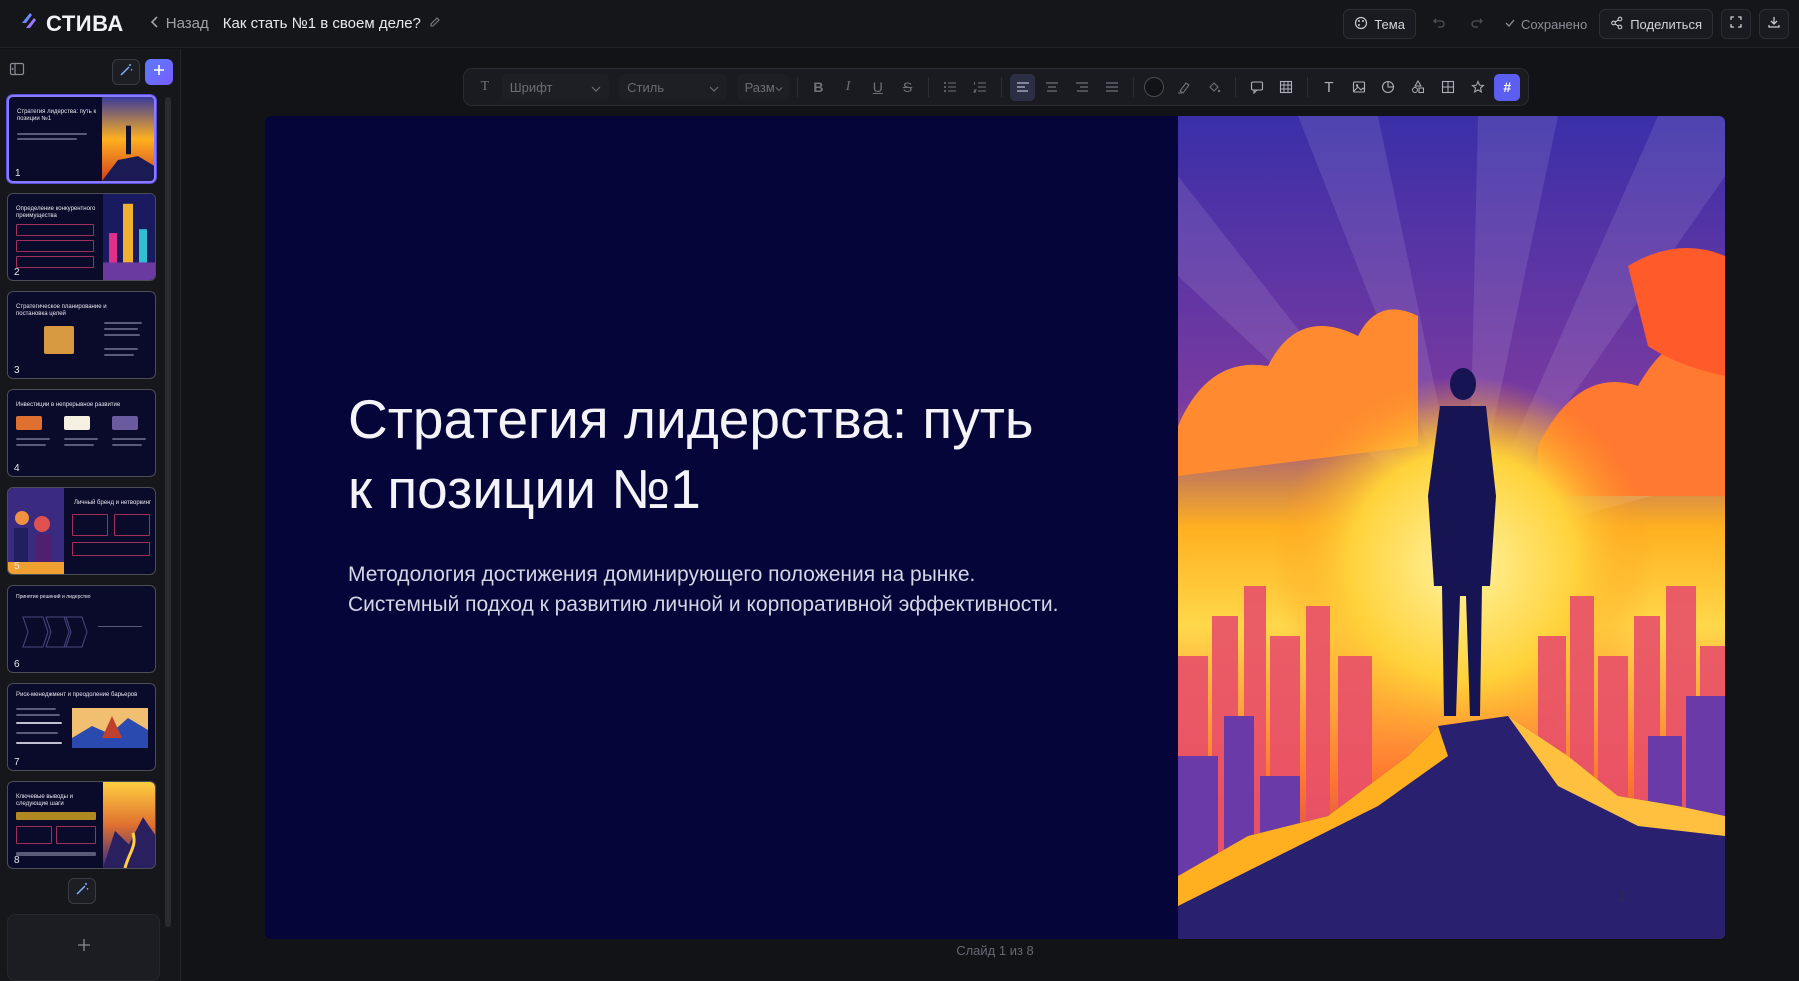 The width and height of the screenshot is (1799, 981). Describe the element at coordinates (81, 531) in the screenshot. I see `slide-thumbnail-5: Личный бренд и нетворкинг 5` at that location.